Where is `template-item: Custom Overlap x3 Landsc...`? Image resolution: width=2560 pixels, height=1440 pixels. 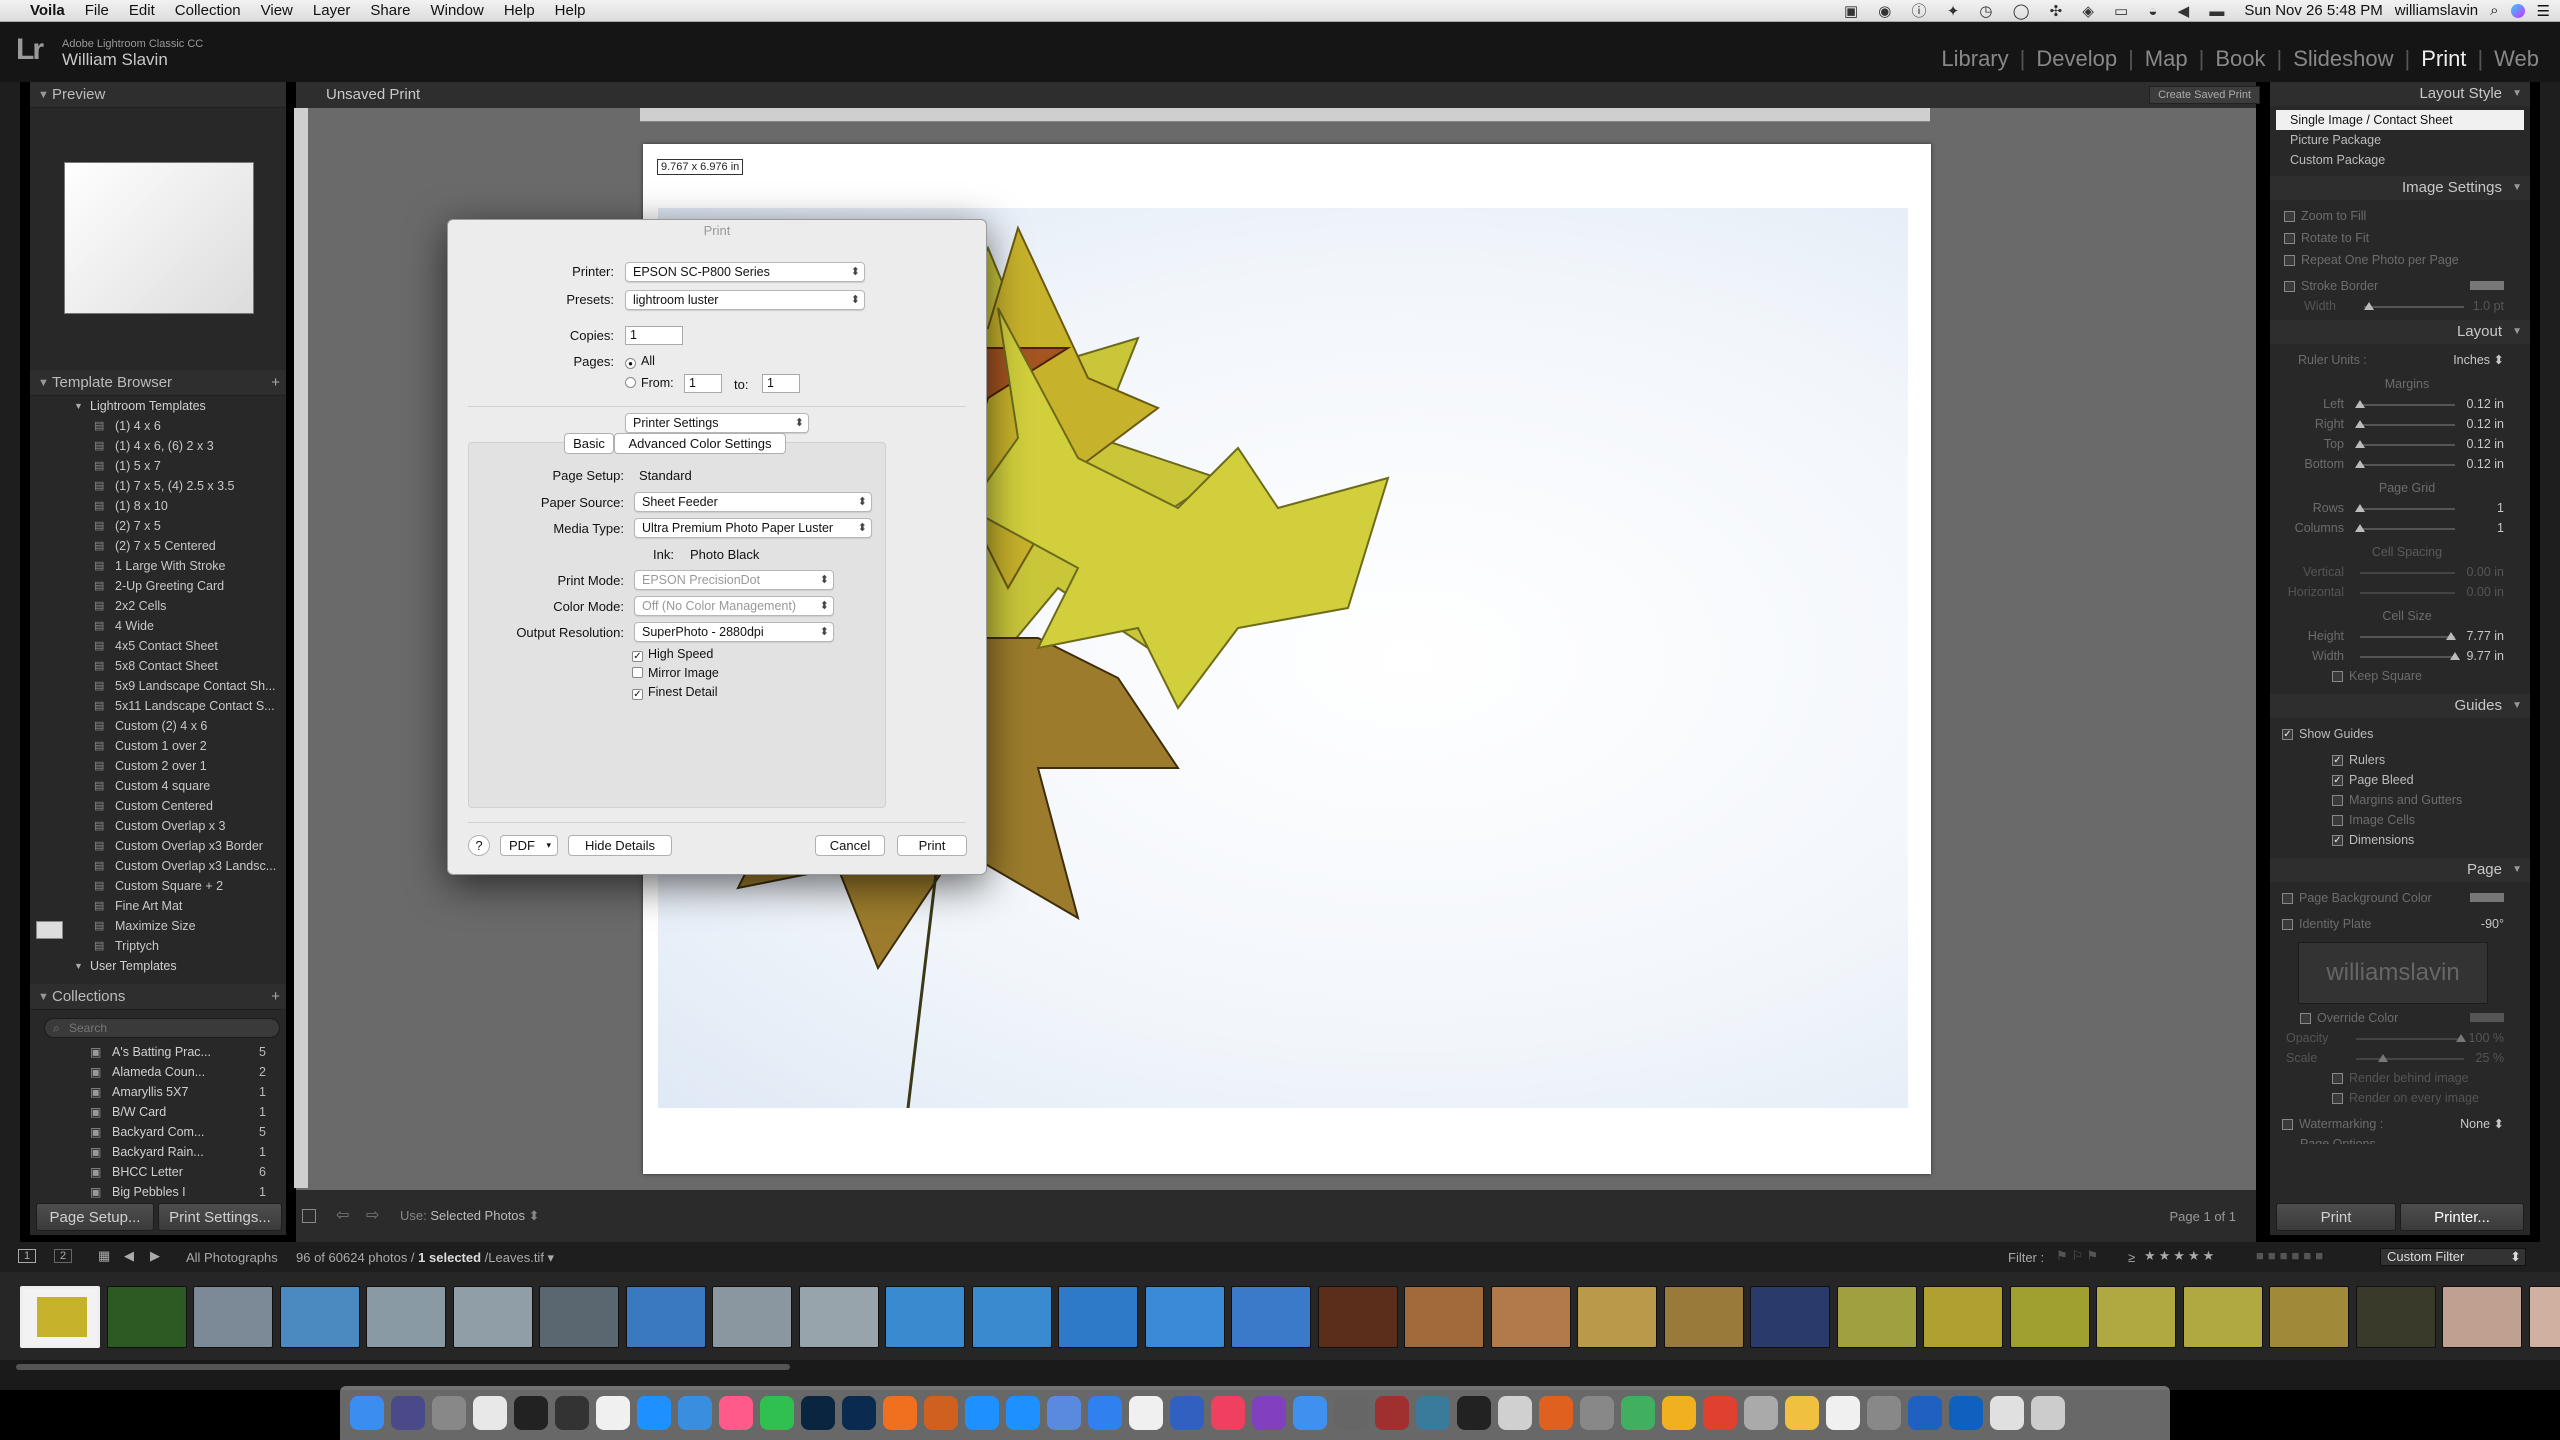
template-item: Custom Overlap x3 Landsc... is located at coordinates (158, 866).